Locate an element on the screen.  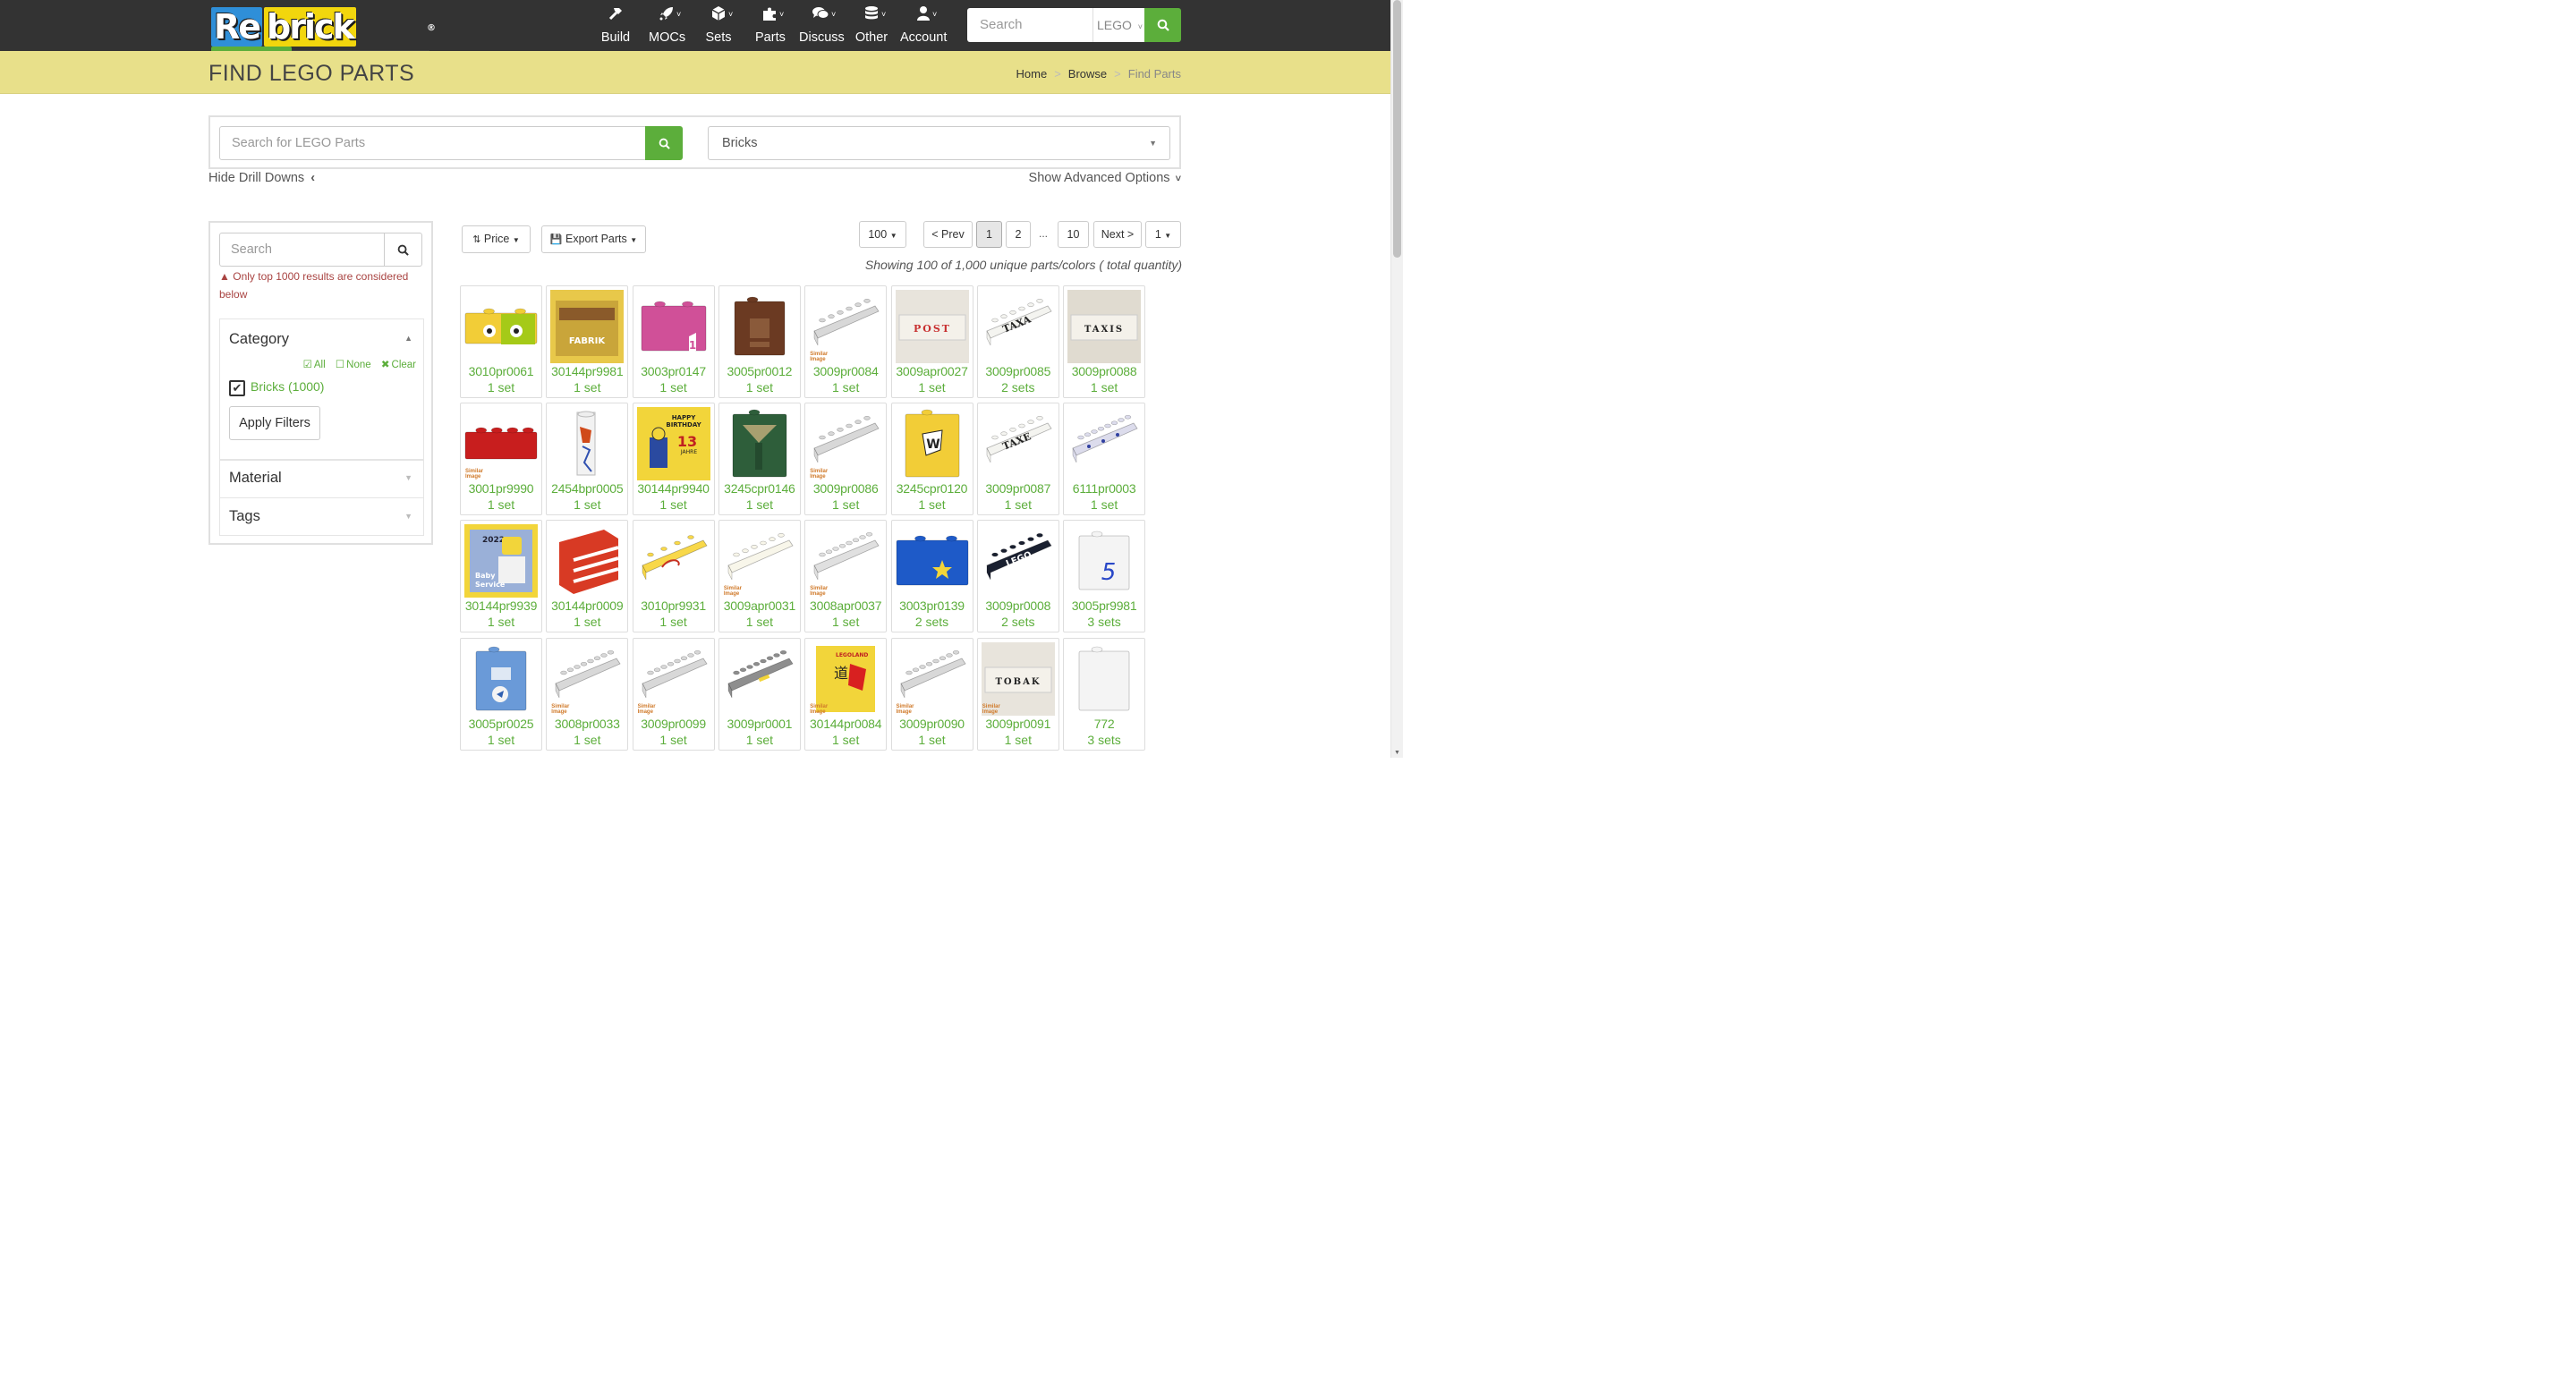
part-number-link: 3010pr0061 is located at coordinates (501, 371).